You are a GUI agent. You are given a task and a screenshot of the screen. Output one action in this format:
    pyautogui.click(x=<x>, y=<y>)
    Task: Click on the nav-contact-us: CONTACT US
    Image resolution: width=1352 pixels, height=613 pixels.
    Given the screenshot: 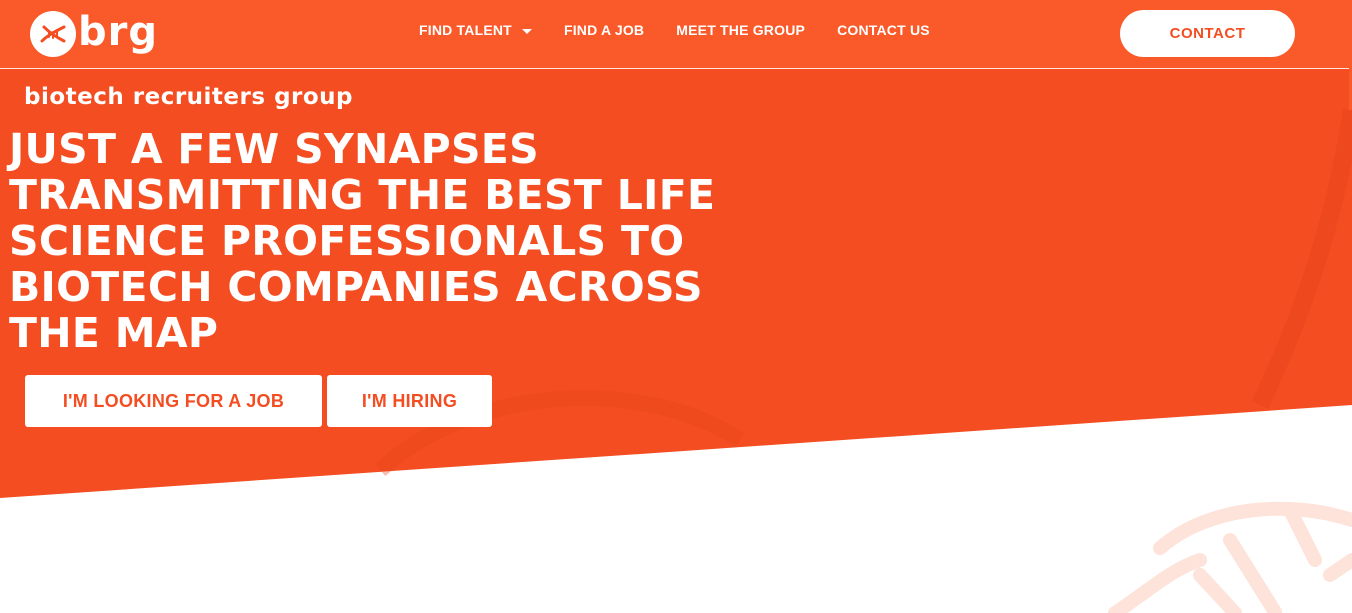 What is the action you would take?
    pyautogui.click(x=883, y=30)
    